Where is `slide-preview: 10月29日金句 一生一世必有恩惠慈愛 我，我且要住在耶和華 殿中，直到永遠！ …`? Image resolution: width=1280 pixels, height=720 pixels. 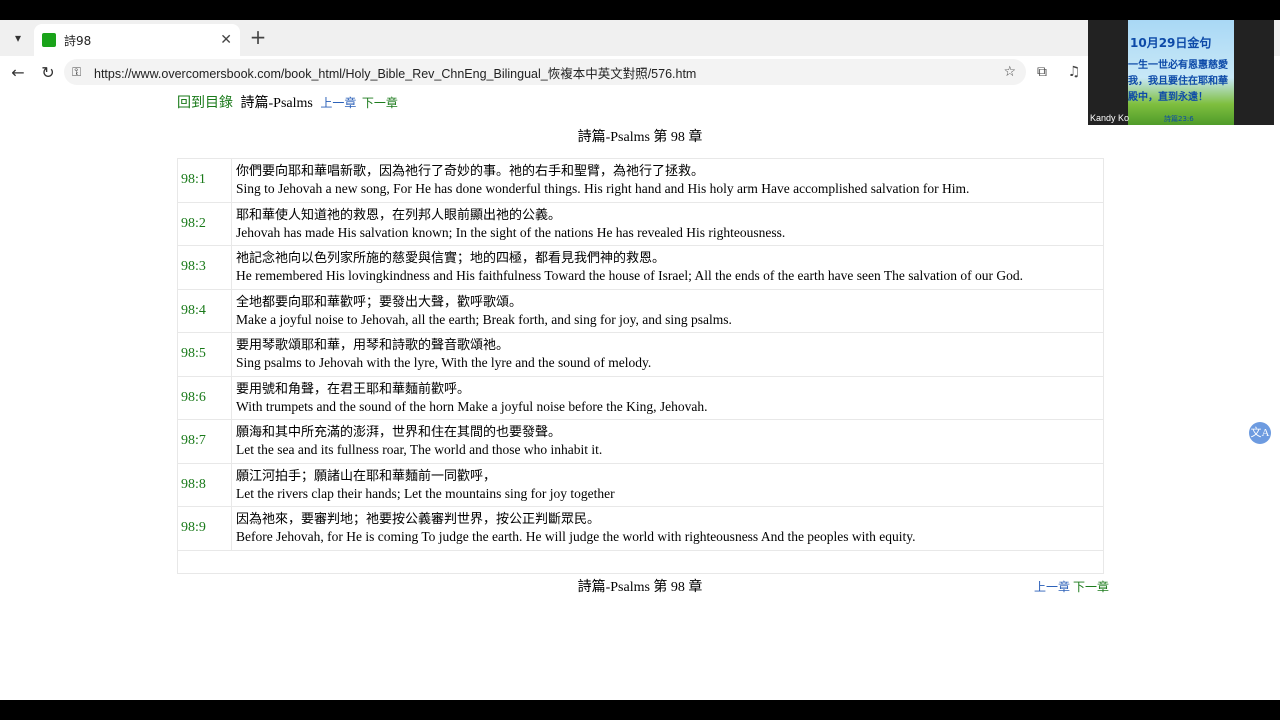 slide-preview: 10月29日金句 一生一世必有恩惠慈愛 我，我且要住在耶和華 殿中，直到永遠！ … is located at coordinates (1181, 72).